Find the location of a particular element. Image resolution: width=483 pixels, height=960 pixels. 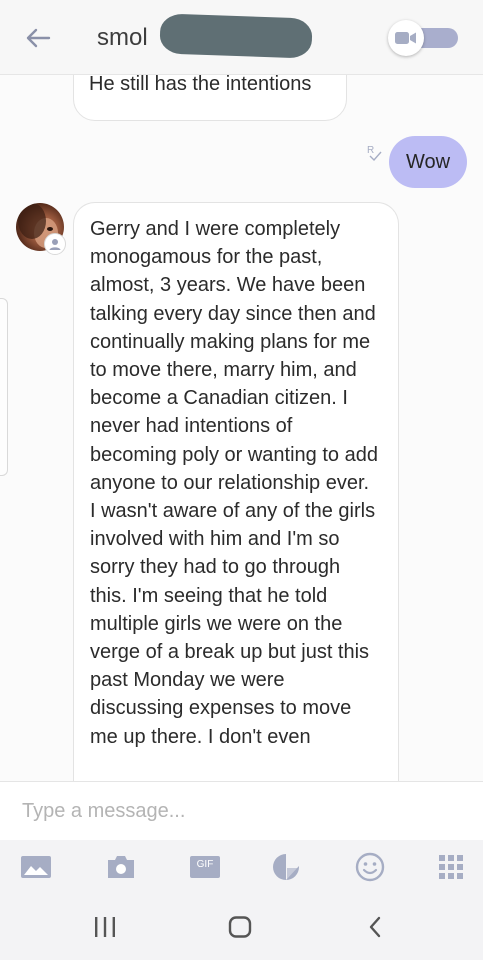

toggle-knob is located at coordinates (406, 38).